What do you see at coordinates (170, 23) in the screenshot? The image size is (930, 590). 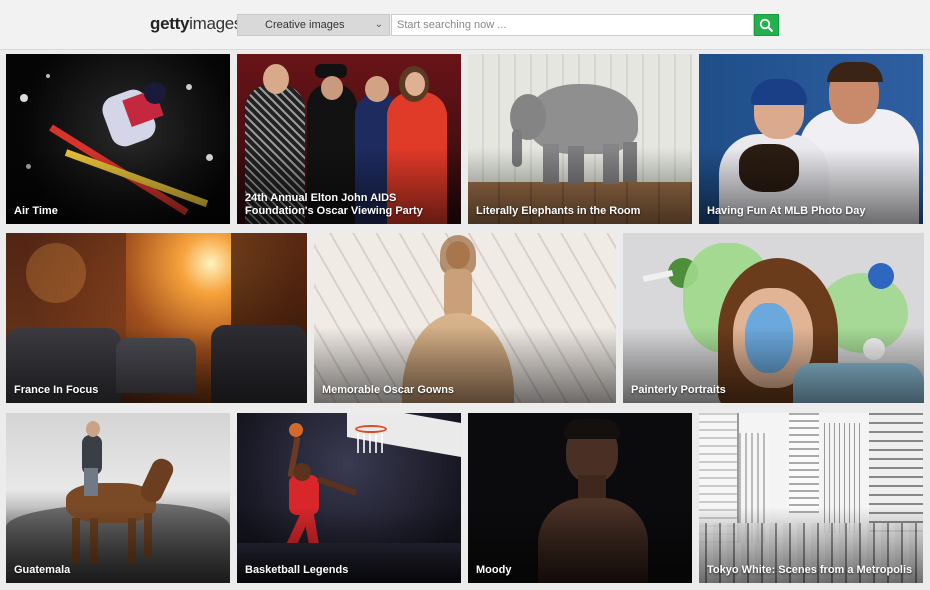 I see `logo-bold-text: getty` at bounding box center [170, 23].